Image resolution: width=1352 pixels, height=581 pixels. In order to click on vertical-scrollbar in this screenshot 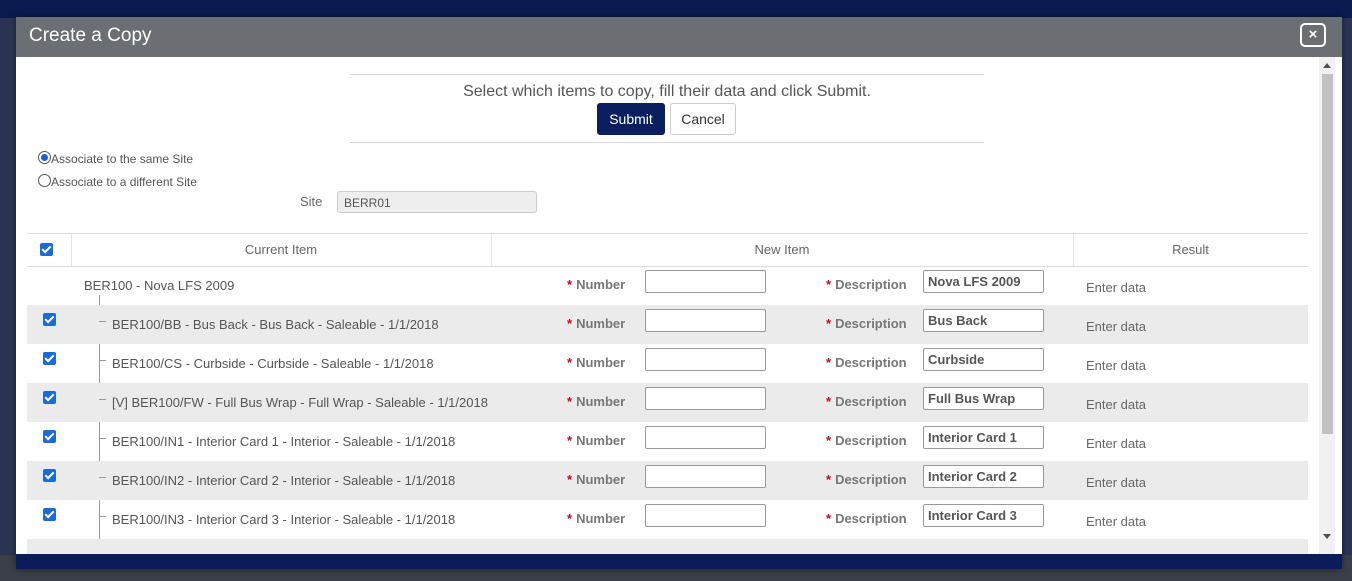, I will do `click(1327, 305)`.